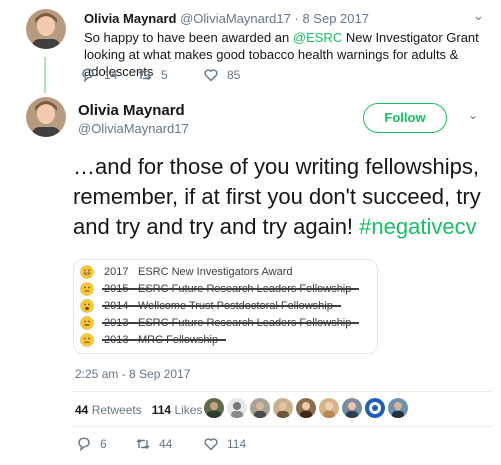  I want to click on retweets-stat: 44 Retweets, so click(108, 410).